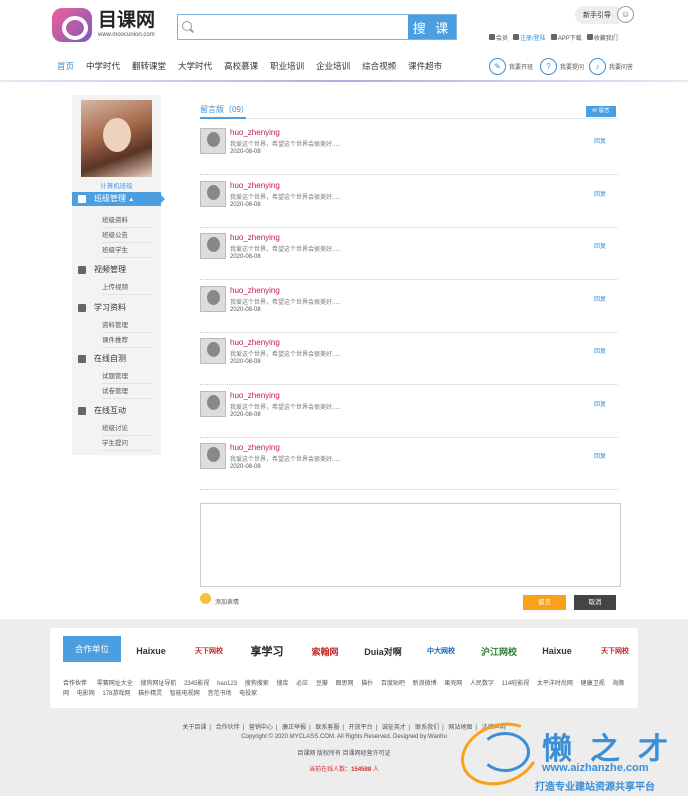 This screenshot has height=796, width=688. Describe the element at coordinates (345, 684) in the screenshot. I see `partner-link: 图思网` at that location.